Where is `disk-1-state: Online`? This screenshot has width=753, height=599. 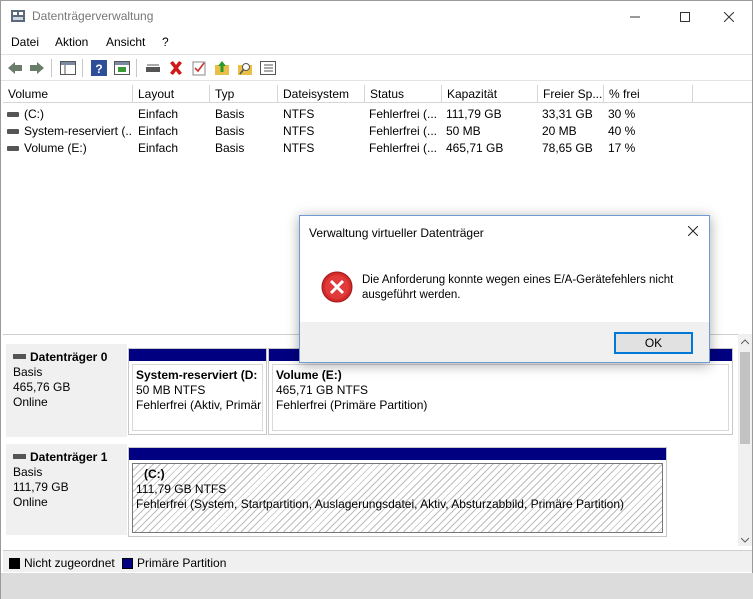 disk-1-state: Online is located at coordinates (30, 502).